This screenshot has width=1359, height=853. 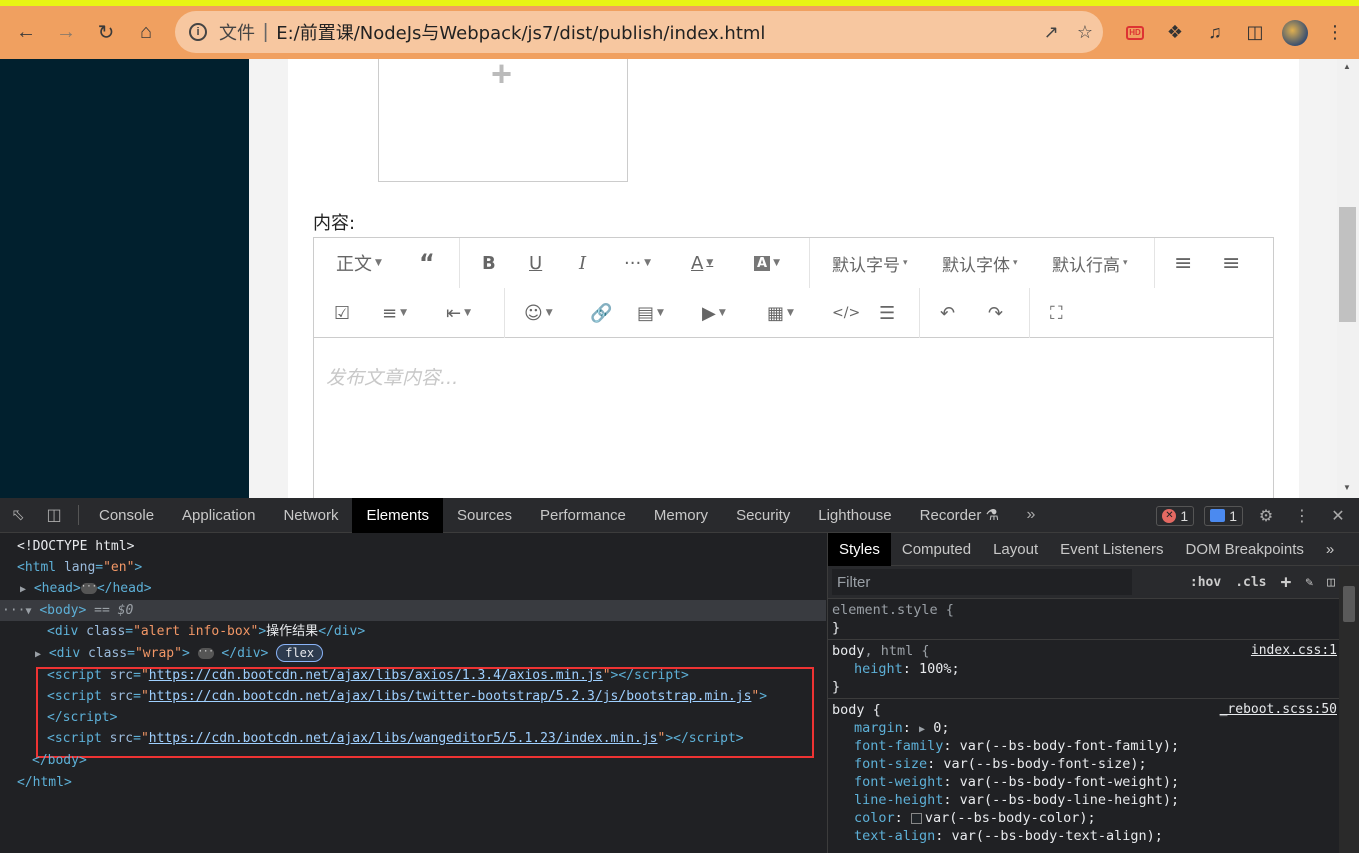 What do you see at coordinates (1205, 582) in the screenshot?
I see `hov-toggle: :hov` at bounding box center [1205, 582].